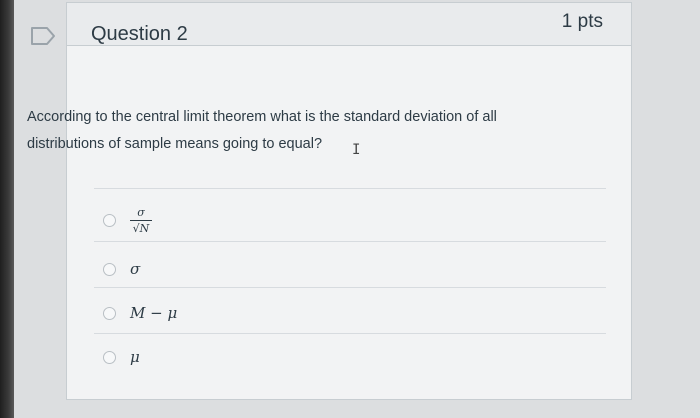  Describe the element at coordinates (43, 36) in the screenshot. I see `flag-icon` at that location.